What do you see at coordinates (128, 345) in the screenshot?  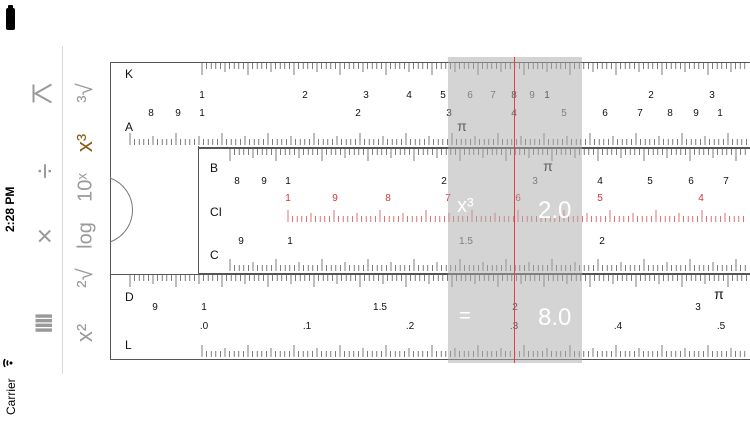 I see `scale-label-L: L` at bounding box center [128, 345].